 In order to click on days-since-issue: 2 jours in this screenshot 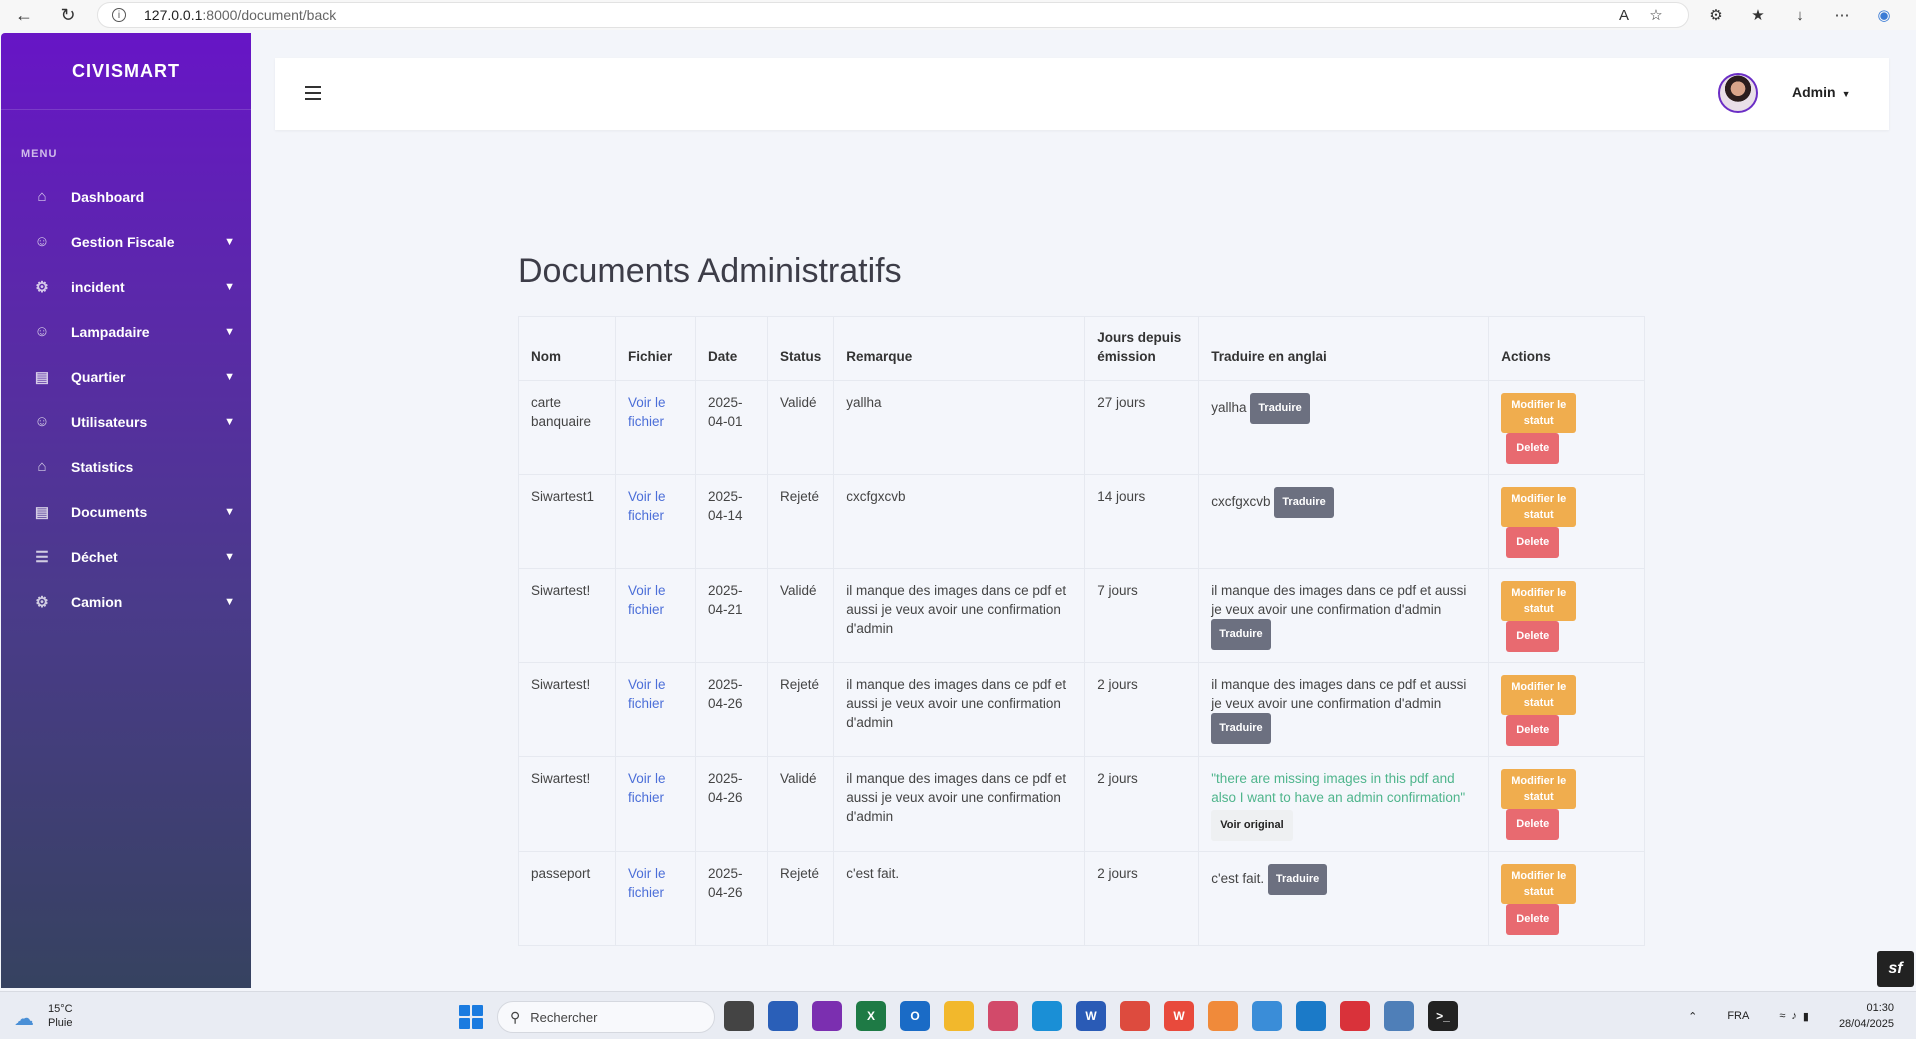, I will do `click(1142, 898)`.